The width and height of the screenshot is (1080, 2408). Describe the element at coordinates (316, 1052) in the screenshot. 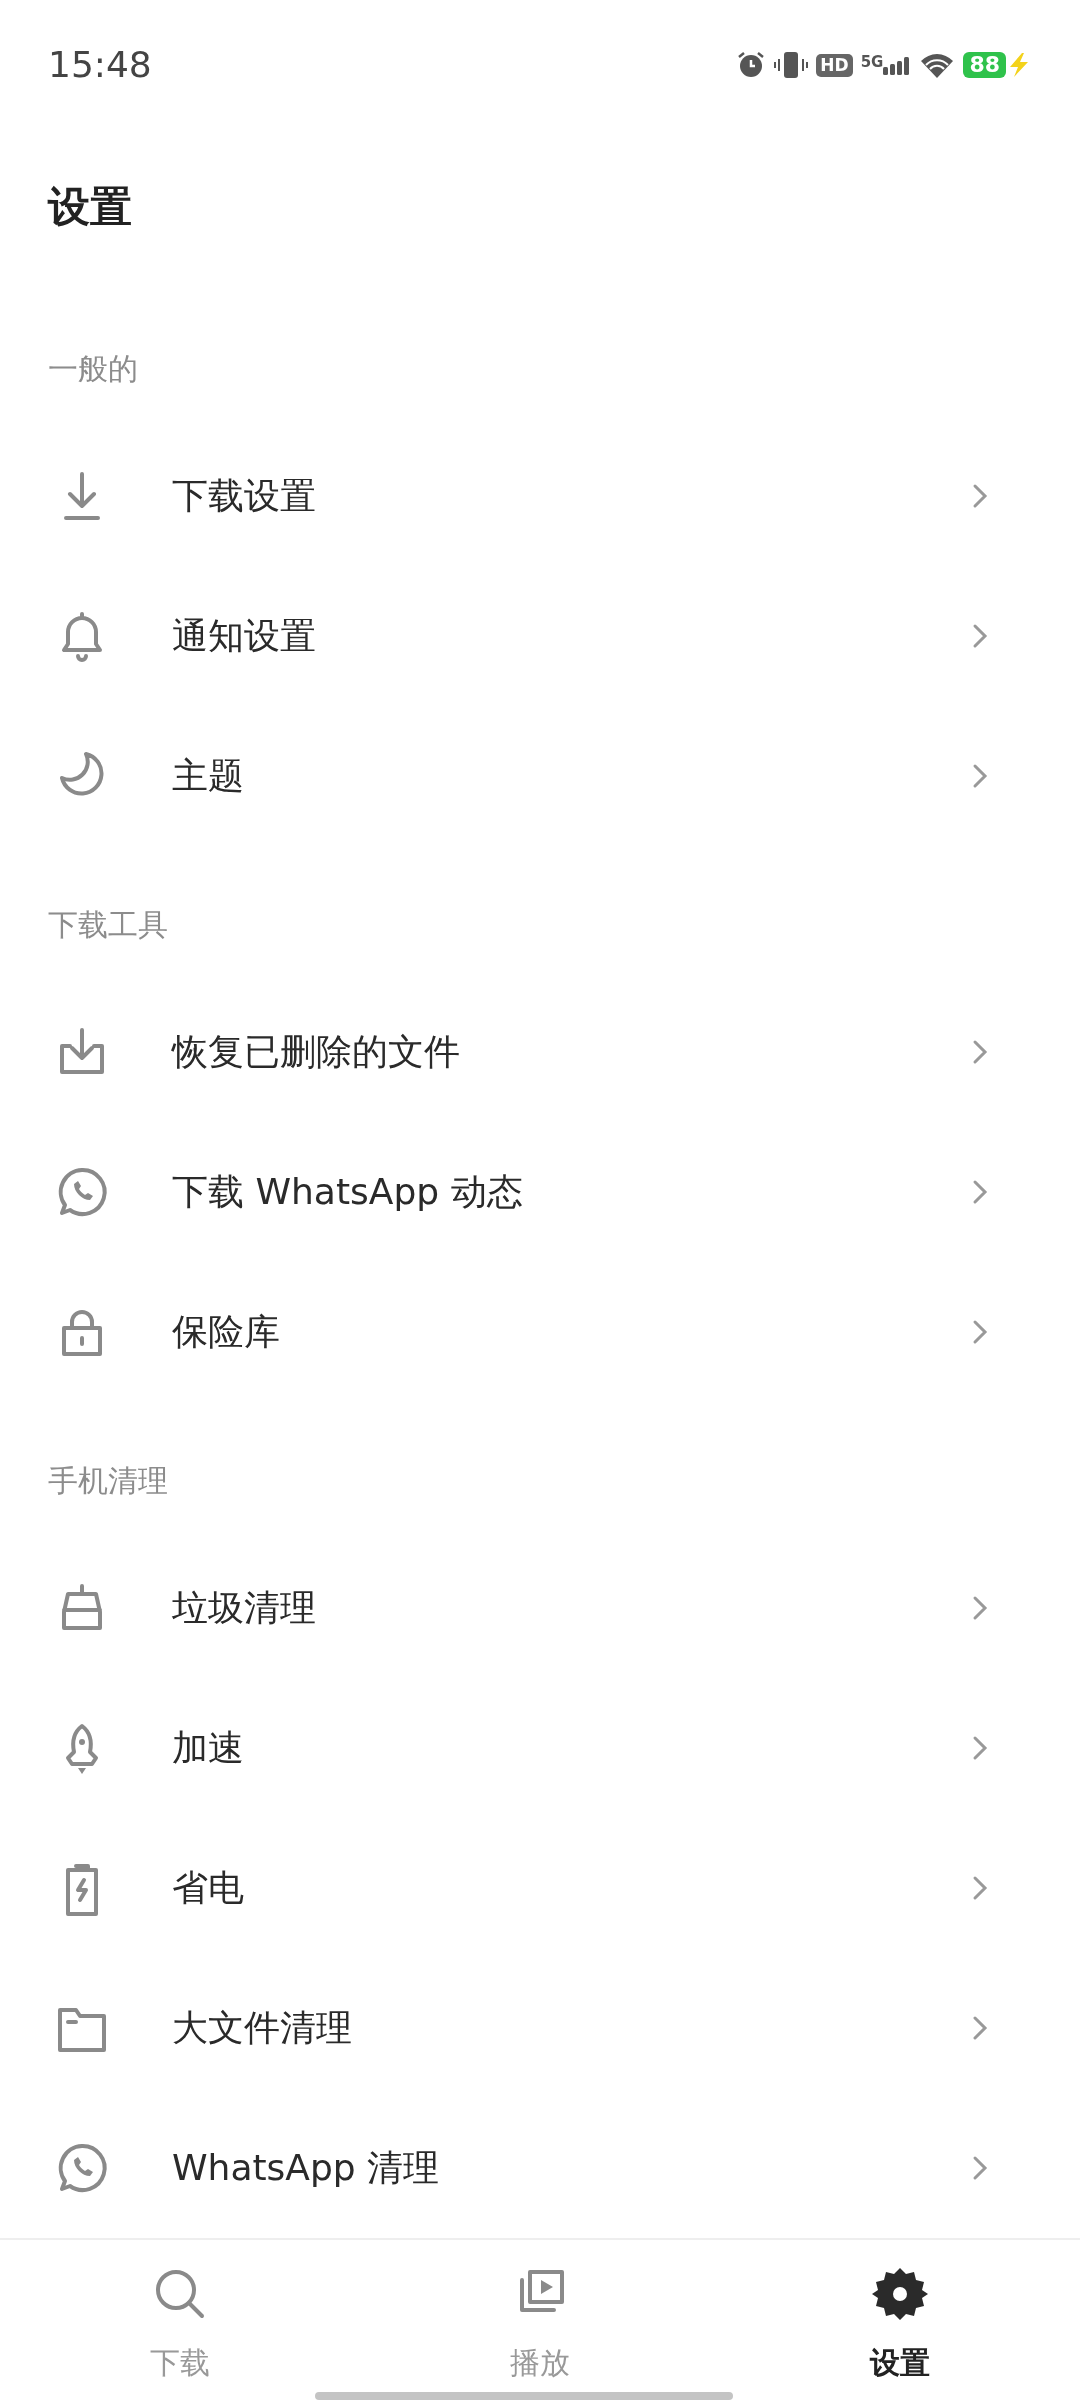

I see `menu-item-label: 恢复已删除的文件` at that location.